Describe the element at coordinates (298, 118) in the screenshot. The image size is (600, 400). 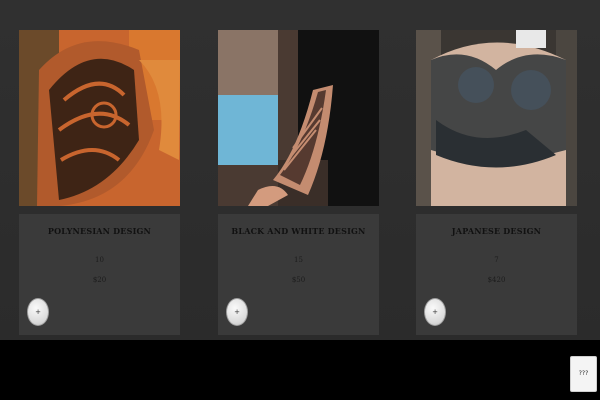
I see `black-white-tattoo-photo` at that location.